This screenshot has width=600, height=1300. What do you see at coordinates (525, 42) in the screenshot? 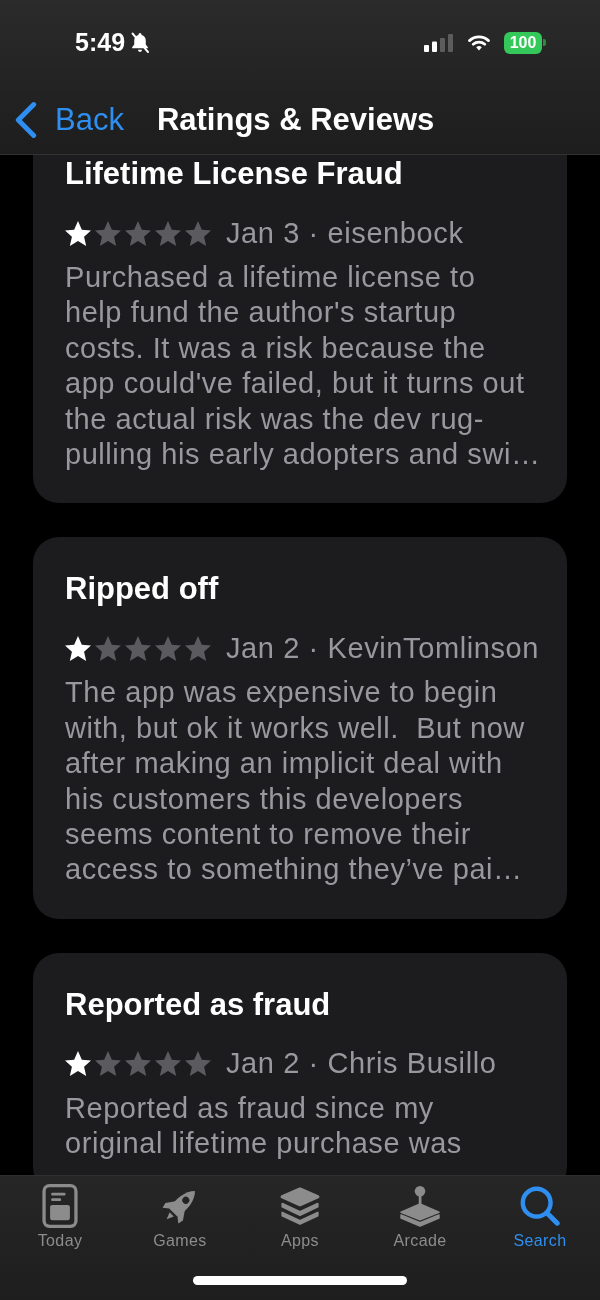
I see `battery-indicator: 100` at bounding box center [525, 42].